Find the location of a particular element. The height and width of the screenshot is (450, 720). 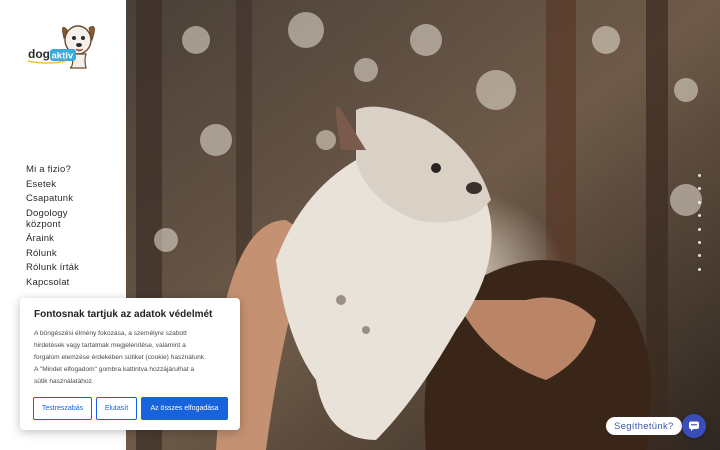

svg-text: dog is located at coordinates (39, 54).